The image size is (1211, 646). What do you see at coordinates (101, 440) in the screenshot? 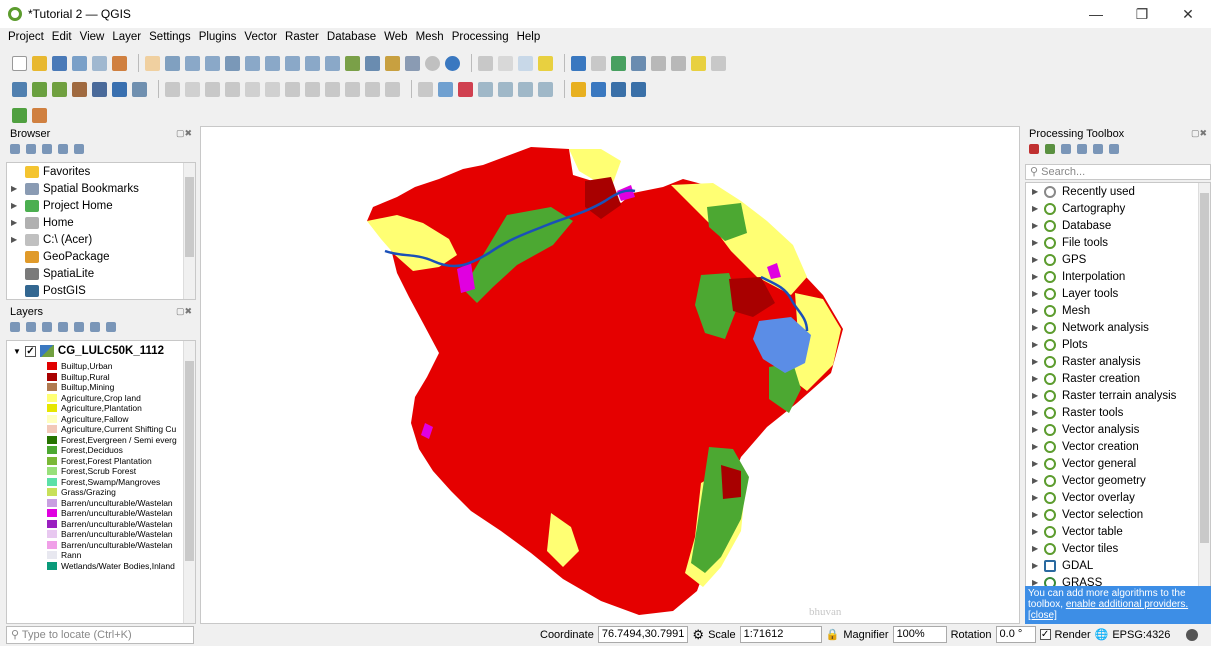
I see `legend-item: Forest,Evergreen / Semi everg` at bounding box center [101, 440].